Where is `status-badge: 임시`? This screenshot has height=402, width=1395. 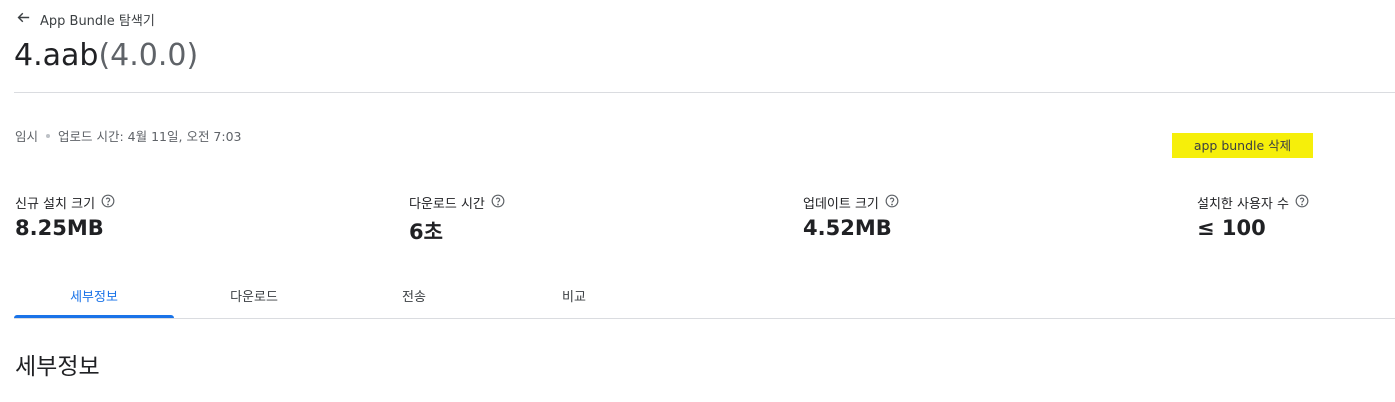
status-badge: 임시 is located at coordinates (27, 136).